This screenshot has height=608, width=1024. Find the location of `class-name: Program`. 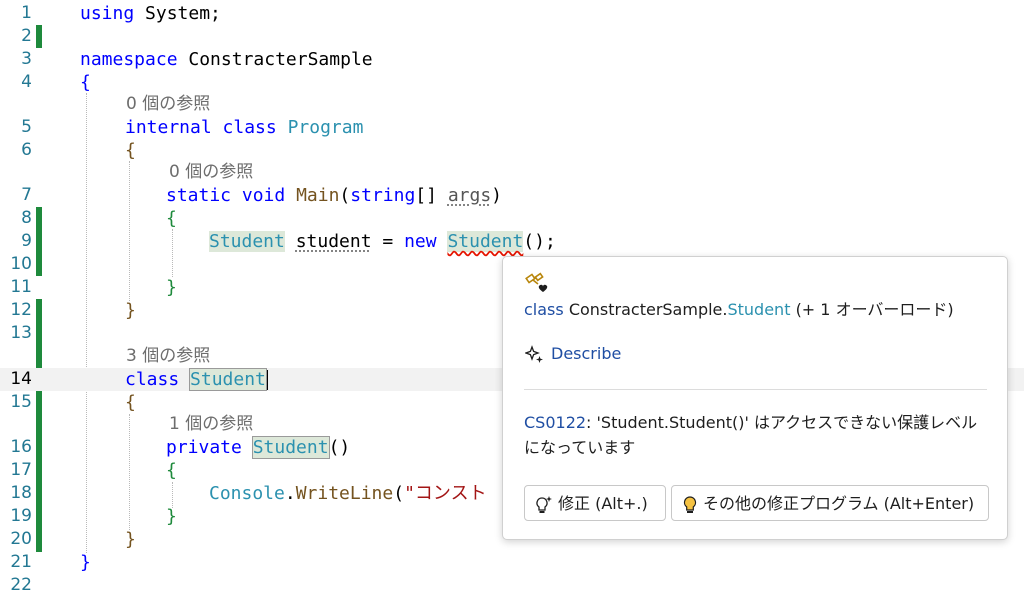

class-name: Program is located at coordinates (325, 127).